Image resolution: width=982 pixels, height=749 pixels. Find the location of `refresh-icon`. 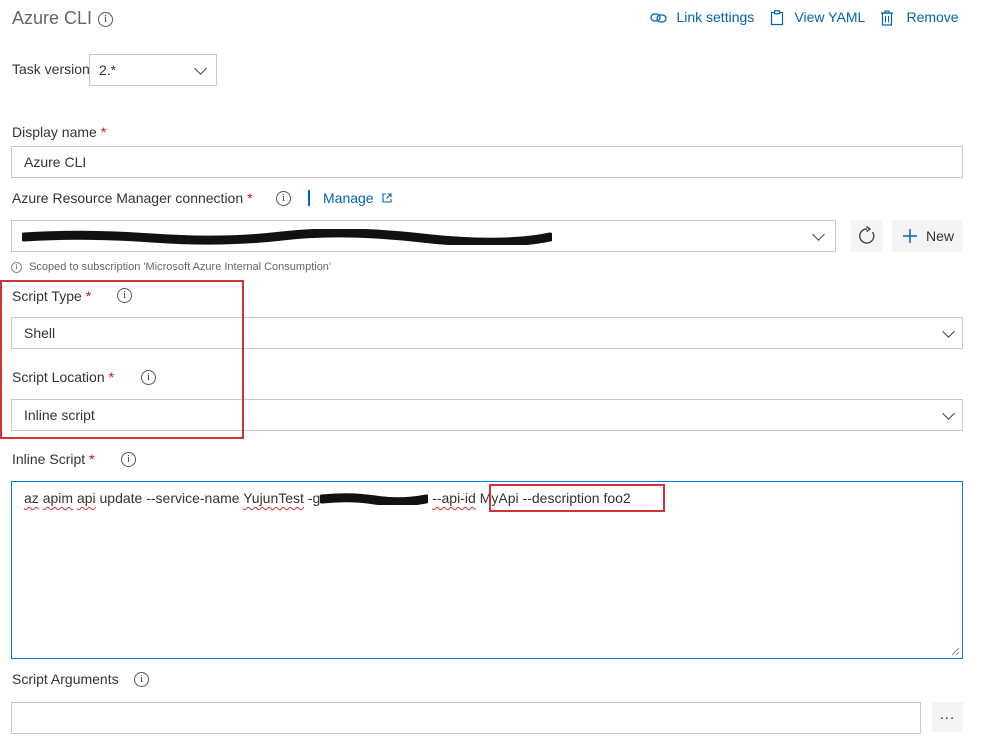

refresh-icon is located at coordinates (867, 235).